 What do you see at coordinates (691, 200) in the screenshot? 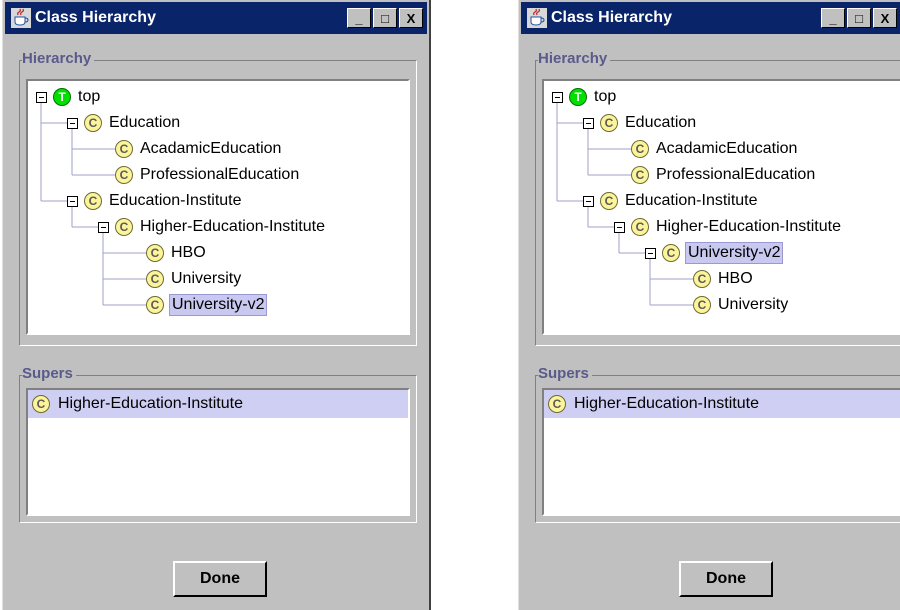
I see `tree-node-label: Education-Institute` at bounding box center [691, 200].